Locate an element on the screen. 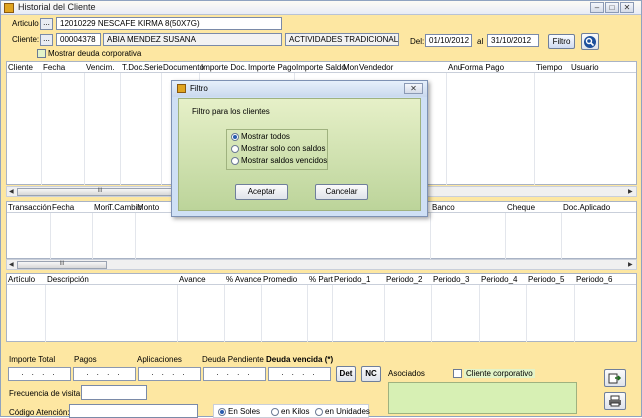 The width and height of the screenshot is (642, 418). col-periodo-4: Periodo_4 is located at coordinates (499, 279).